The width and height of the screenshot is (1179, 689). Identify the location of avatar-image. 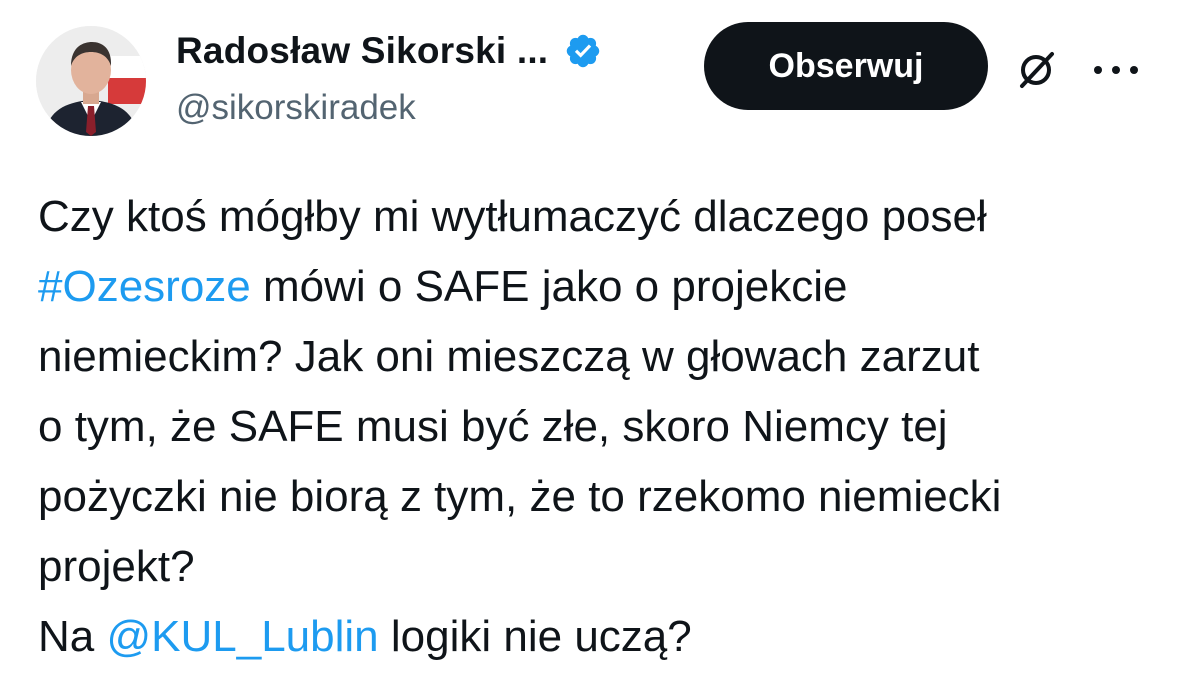
(91, 81).